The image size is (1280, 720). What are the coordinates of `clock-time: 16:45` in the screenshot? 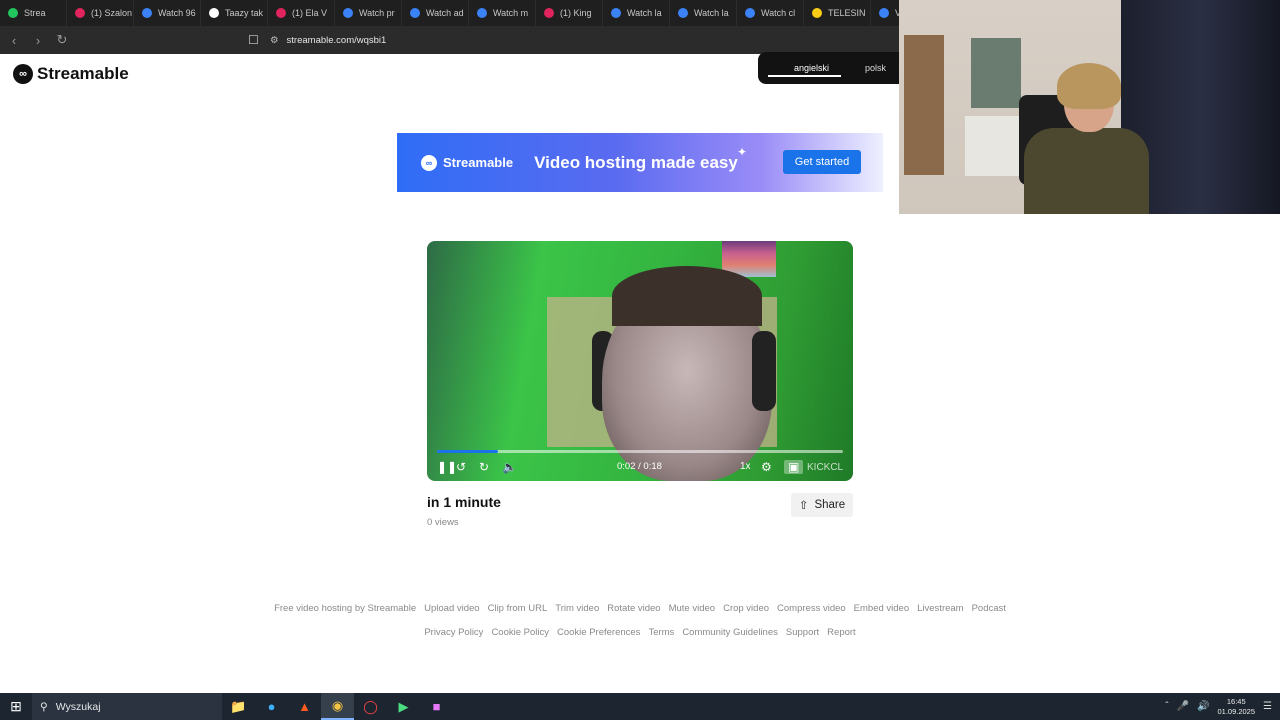 It's located at (1236, 701).